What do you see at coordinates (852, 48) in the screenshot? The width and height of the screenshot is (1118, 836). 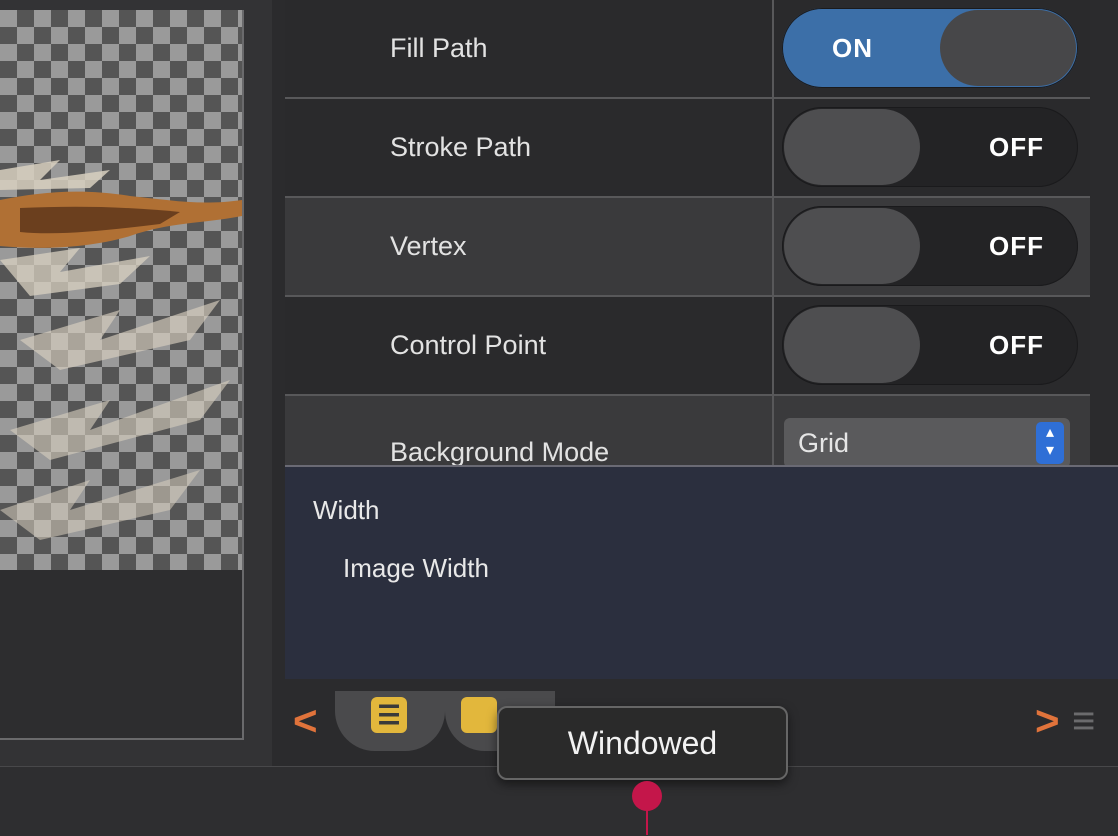 I see `toggle-state-label: ON` at bounding box center [852, 48].